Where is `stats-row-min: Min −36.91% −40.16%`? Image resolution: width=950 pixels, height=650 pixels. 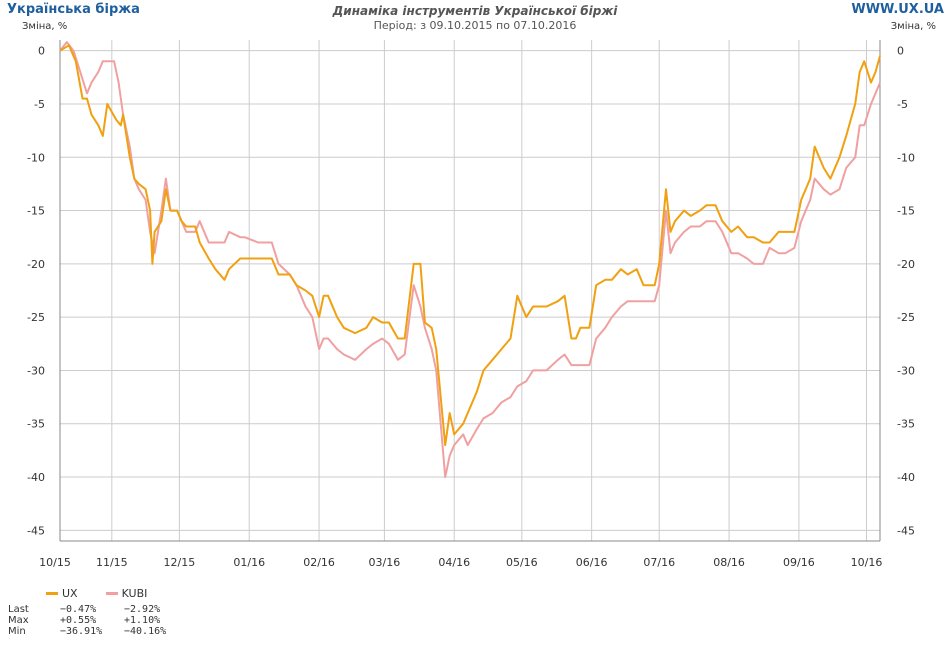 stats-row-min: Min −36.91% −40.16% is located at coordinates (98, 631).